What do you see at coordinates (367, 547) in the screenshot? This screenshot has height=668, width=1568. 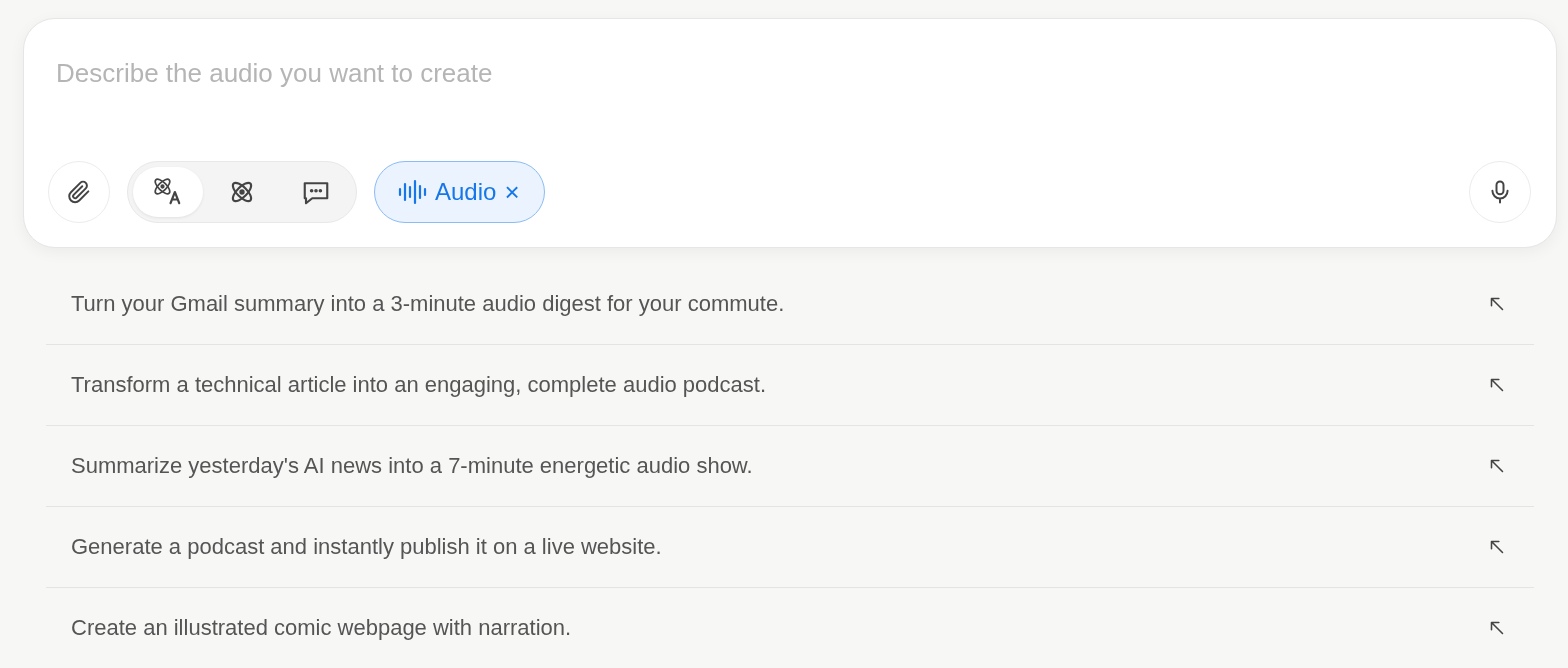 I see `suggestion-text: Generate a podcast and instantly publish it on a live website.` at bounding box center [367, 547].